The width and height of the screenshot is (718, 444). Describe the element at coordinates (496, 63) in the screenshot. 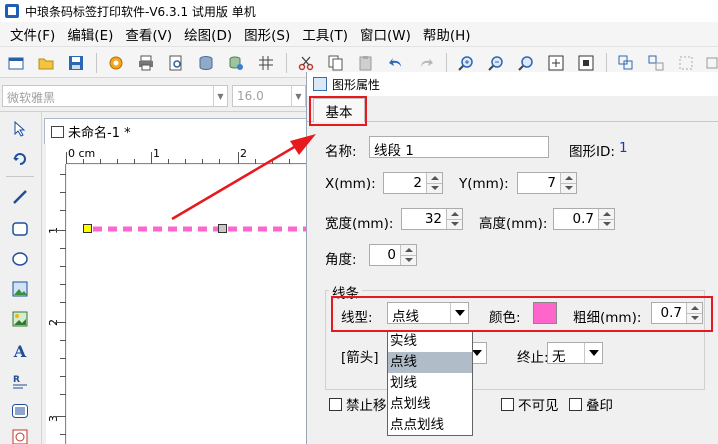

I see `zoom-out-icon` at that location.